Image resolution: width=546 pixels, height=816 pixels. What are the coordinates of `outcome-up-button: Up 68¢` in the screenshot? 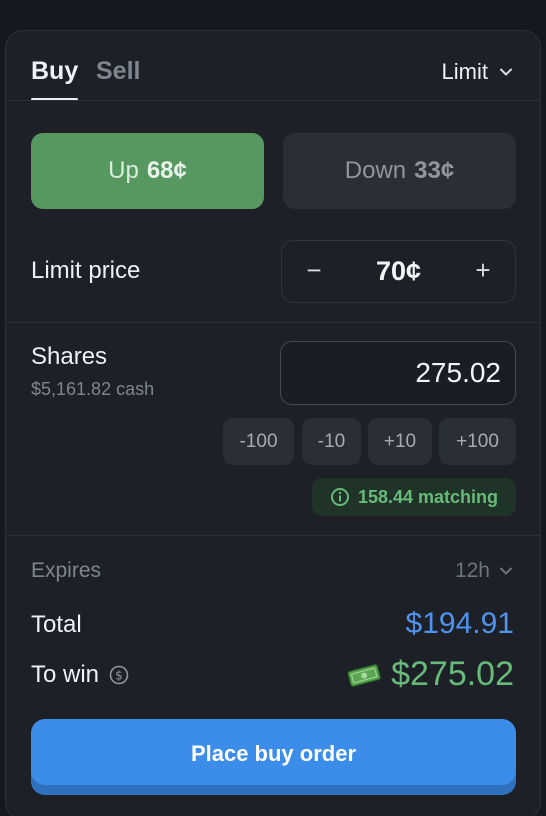 It's located at (147, 171).